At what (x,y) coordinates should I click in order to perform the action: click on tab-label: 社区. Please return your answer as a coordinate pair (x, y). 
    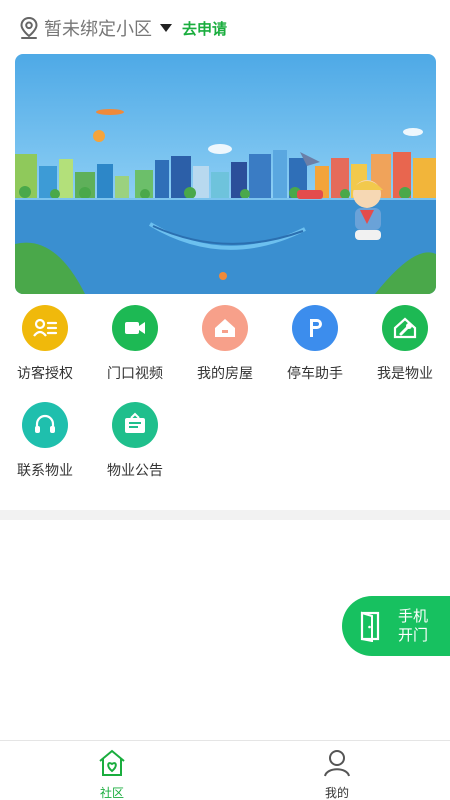
    Looking at the image, I should click on (111, 793).